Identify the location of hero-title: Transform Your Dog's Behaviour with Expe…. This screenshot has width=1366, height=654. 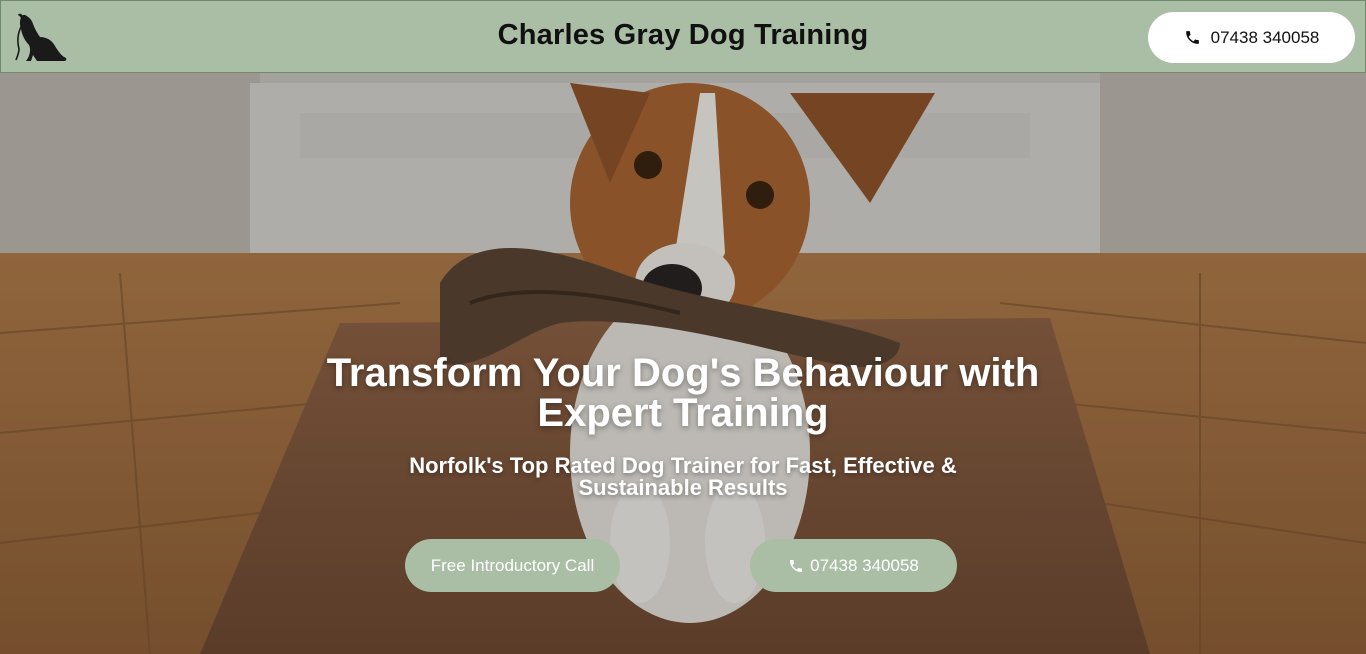
(683, 393).